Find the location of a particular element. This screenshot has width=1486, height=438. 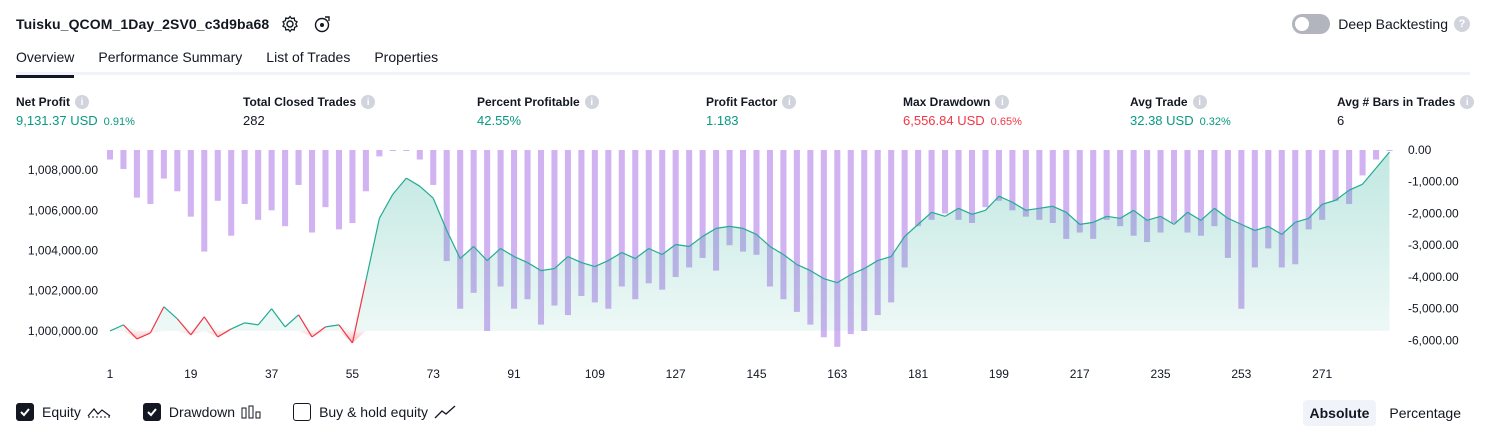

equity-tick-label: 1,004,000.00 is located at coordinates (63, 251).